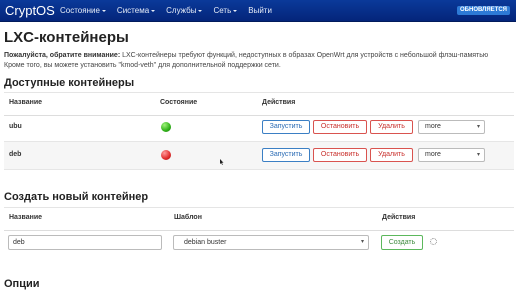  Describe the element at coordinates (188, 217) in the screenshot. I see `header-template: Шаблон` at that location.